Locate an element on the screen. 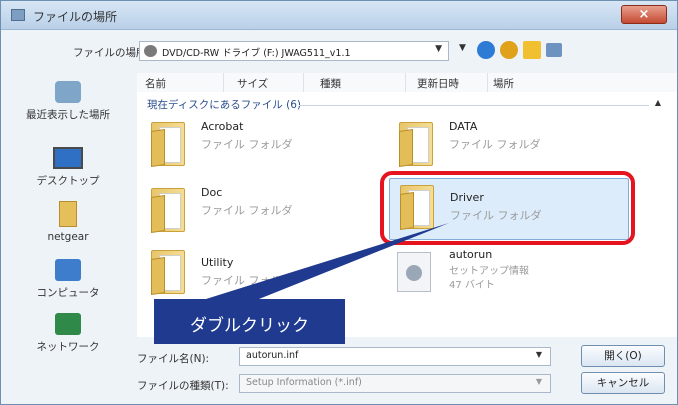 The width and height of the screenshot is (678, 405). callout-text: ダブルクリック is located at coordinates (249, 326).